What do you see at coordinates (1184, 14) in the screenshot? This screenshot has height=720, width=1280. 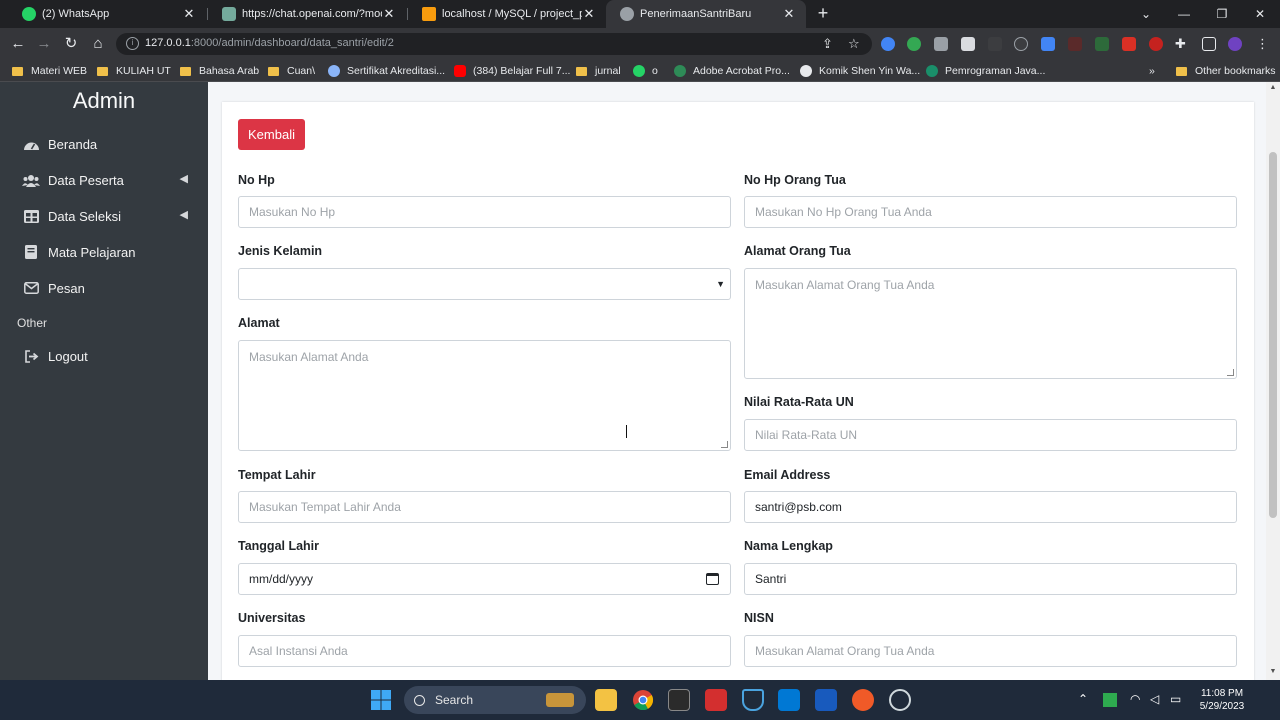 I see `minimize-button: —` at bounding box center [1184, 14].